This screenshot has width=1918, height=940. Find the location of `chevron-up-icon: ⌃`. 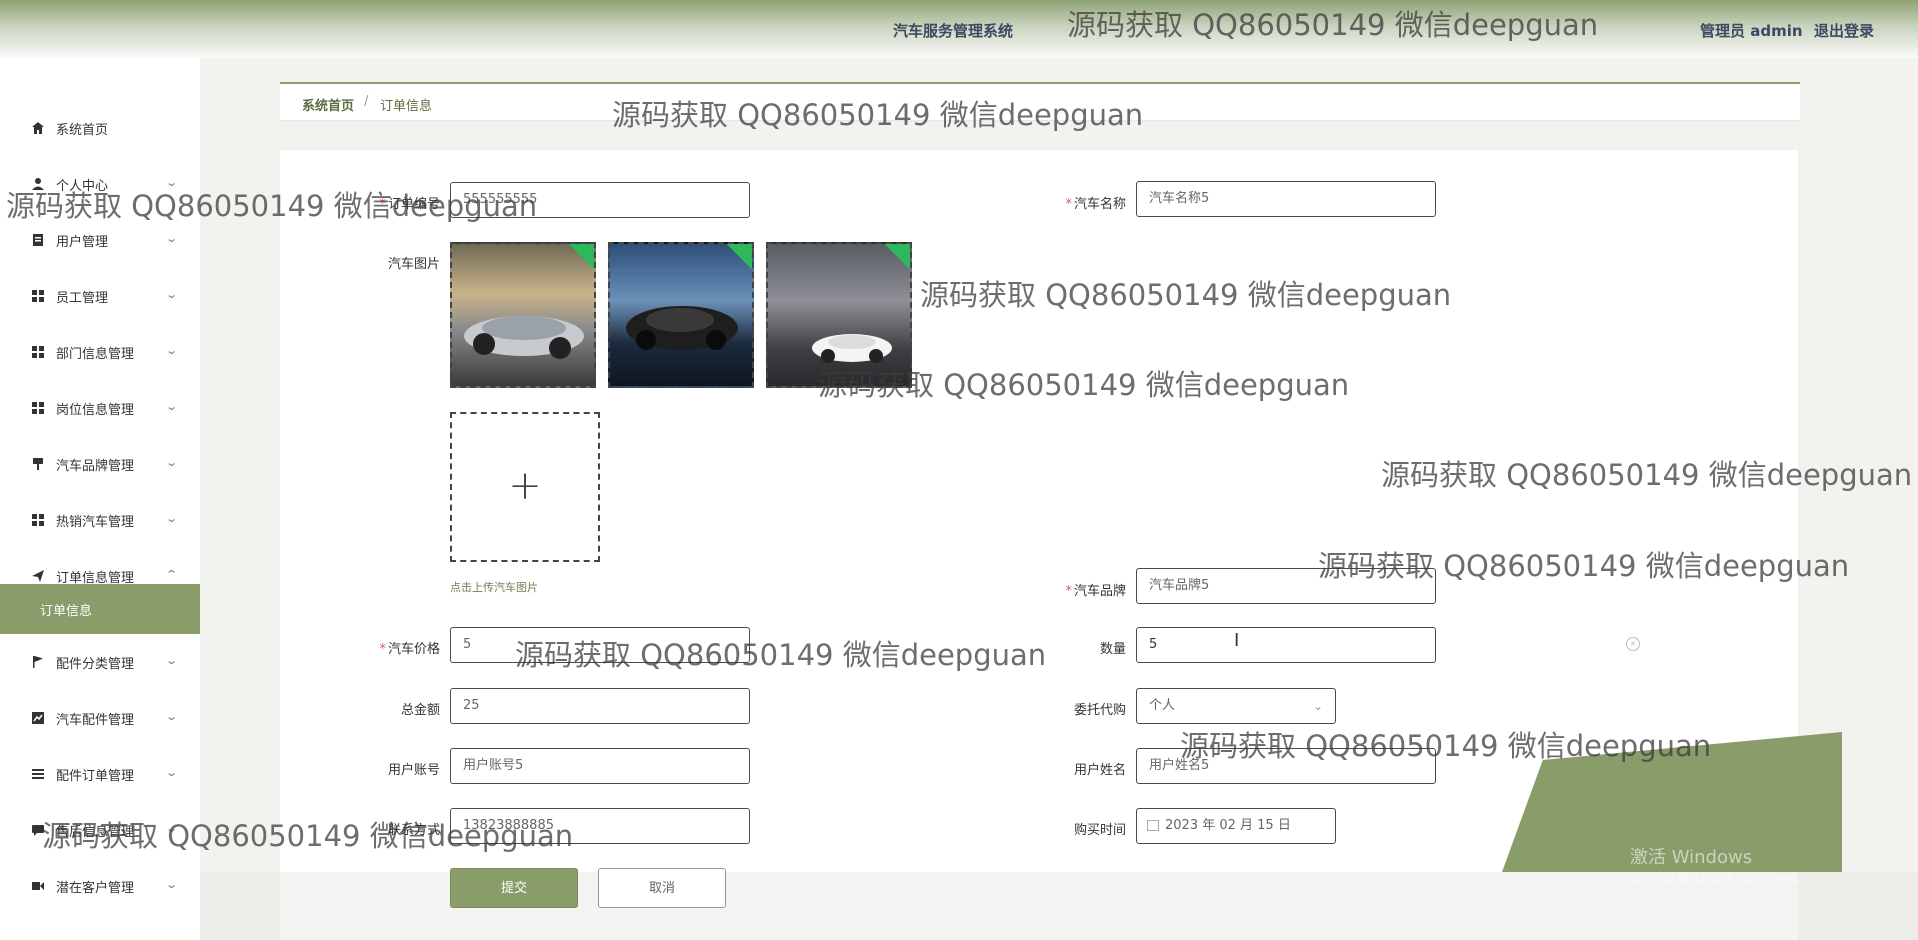

chevron-up-icon: ⌃ is located at coordinates (172, 574).